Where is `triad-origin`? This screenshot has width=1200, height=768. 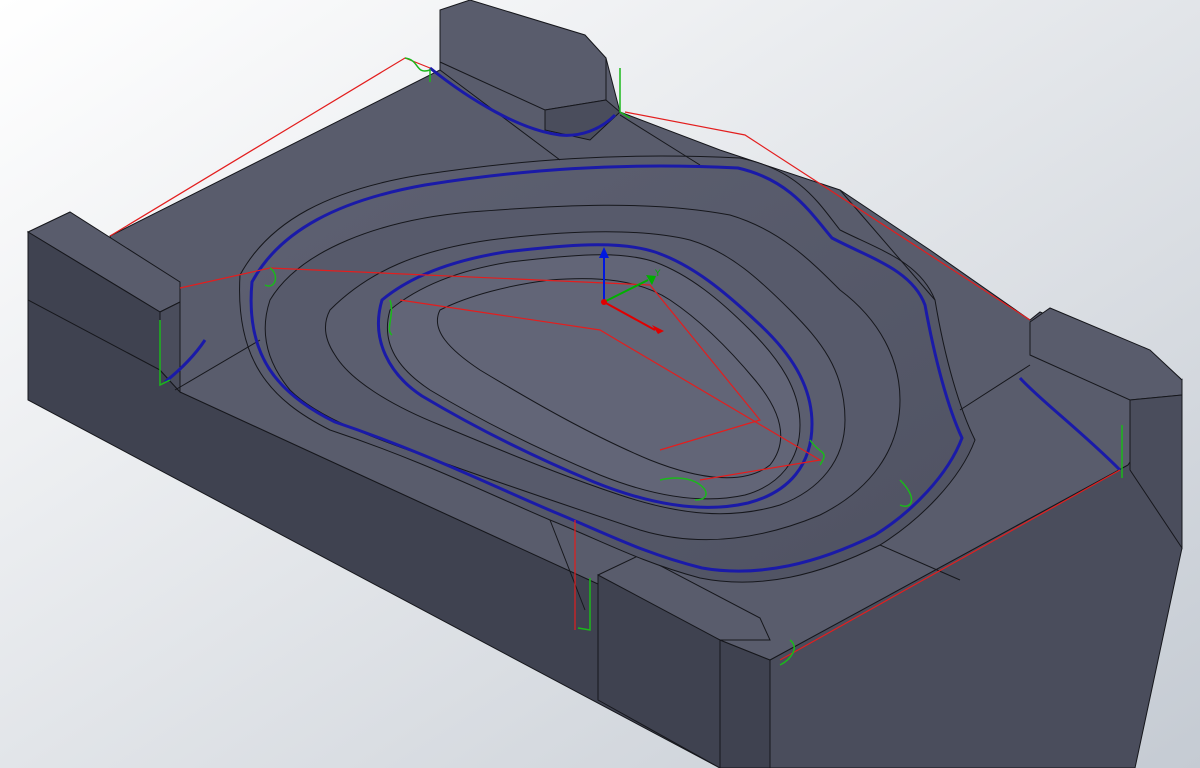
triad-origin is located at coordinates (604, 302).